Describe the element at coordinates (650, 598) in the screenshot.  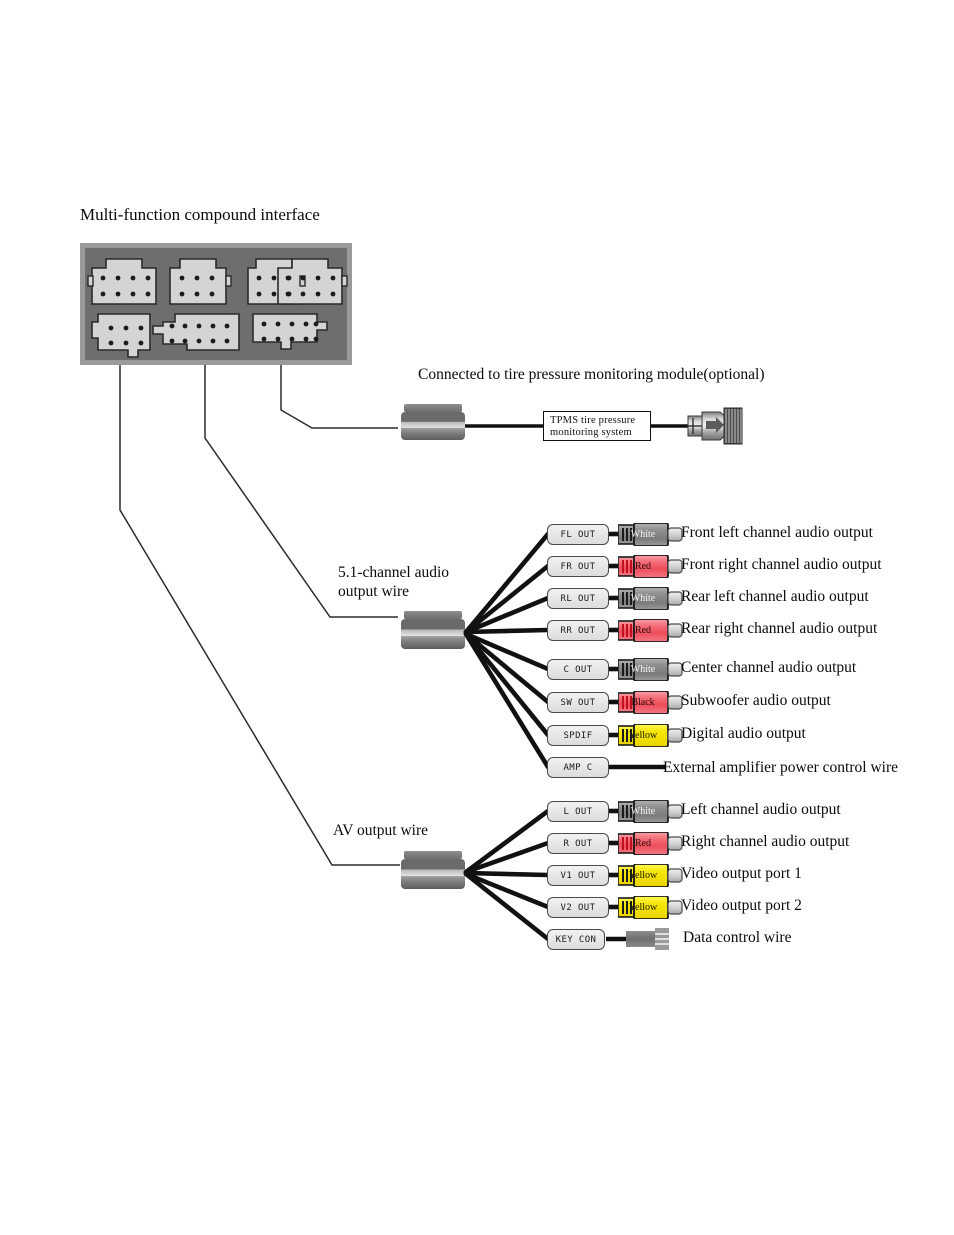
I see `rca-plug-rl-out: White` at that location.